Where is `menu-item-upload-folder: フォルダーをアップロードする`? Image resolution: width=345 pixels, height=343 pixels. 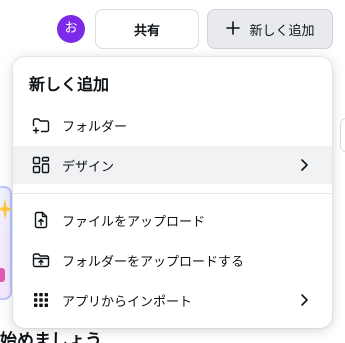
menu-item-upload-folder: フォルダーをアップロードする is located at coordinates (172, 260).